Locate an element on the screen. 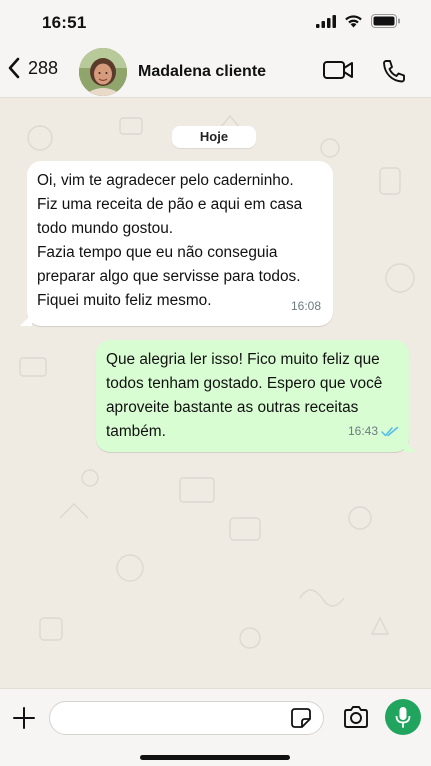 This screenshot has height=766, width=431. attach-button is located at coordinates (24, 720).